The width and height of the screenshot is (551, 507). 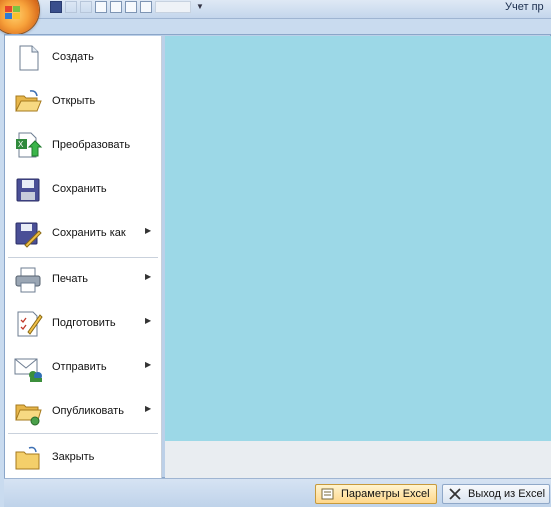 I want to click on close-folder-icon, so click(x=27, y=458).